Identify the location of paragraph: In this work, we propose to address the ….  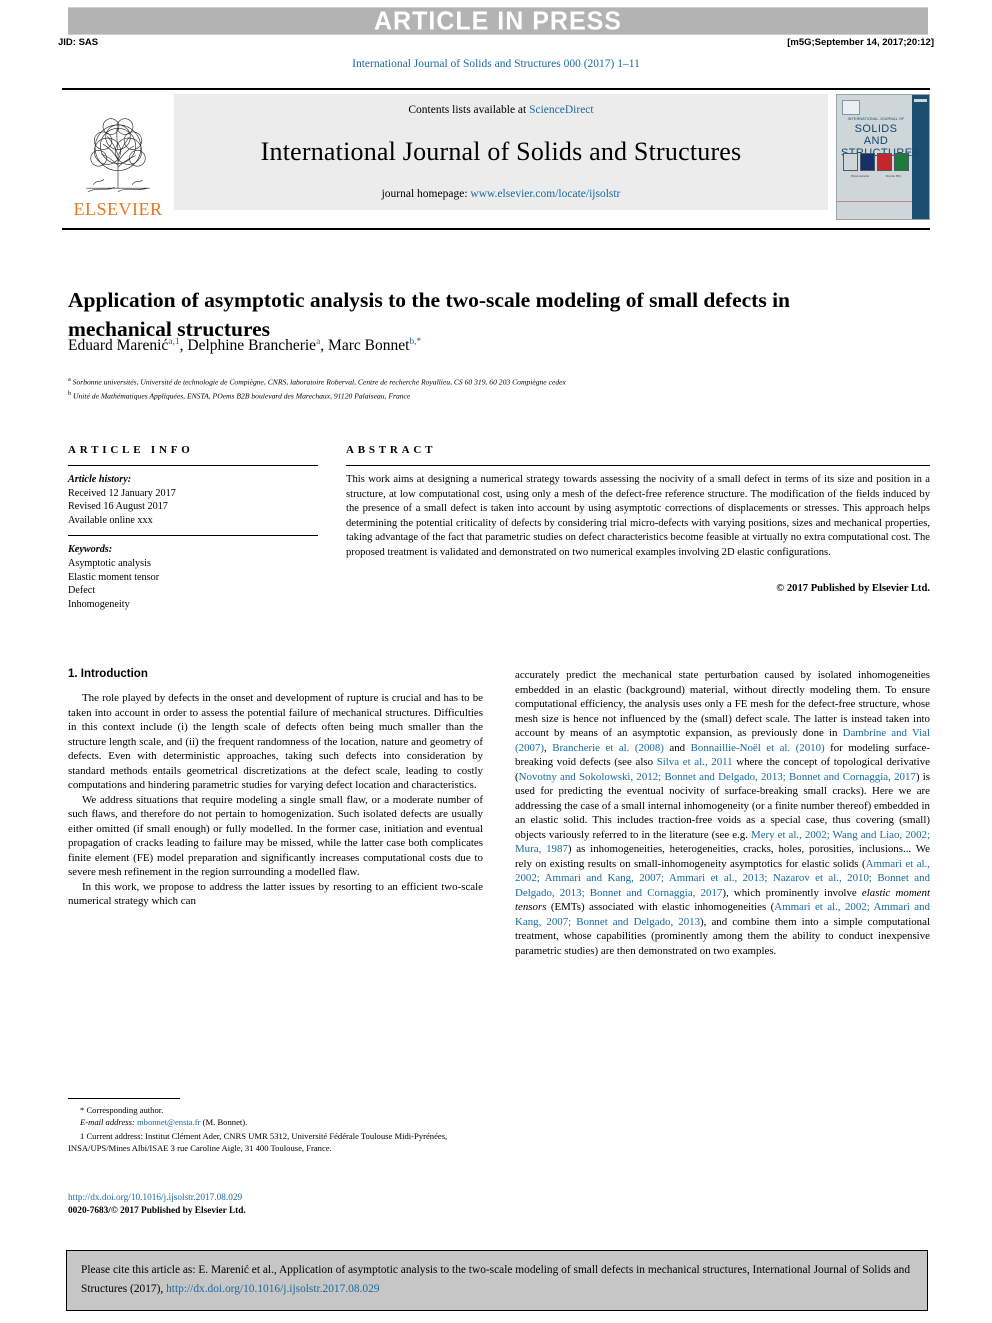
(275, 894).